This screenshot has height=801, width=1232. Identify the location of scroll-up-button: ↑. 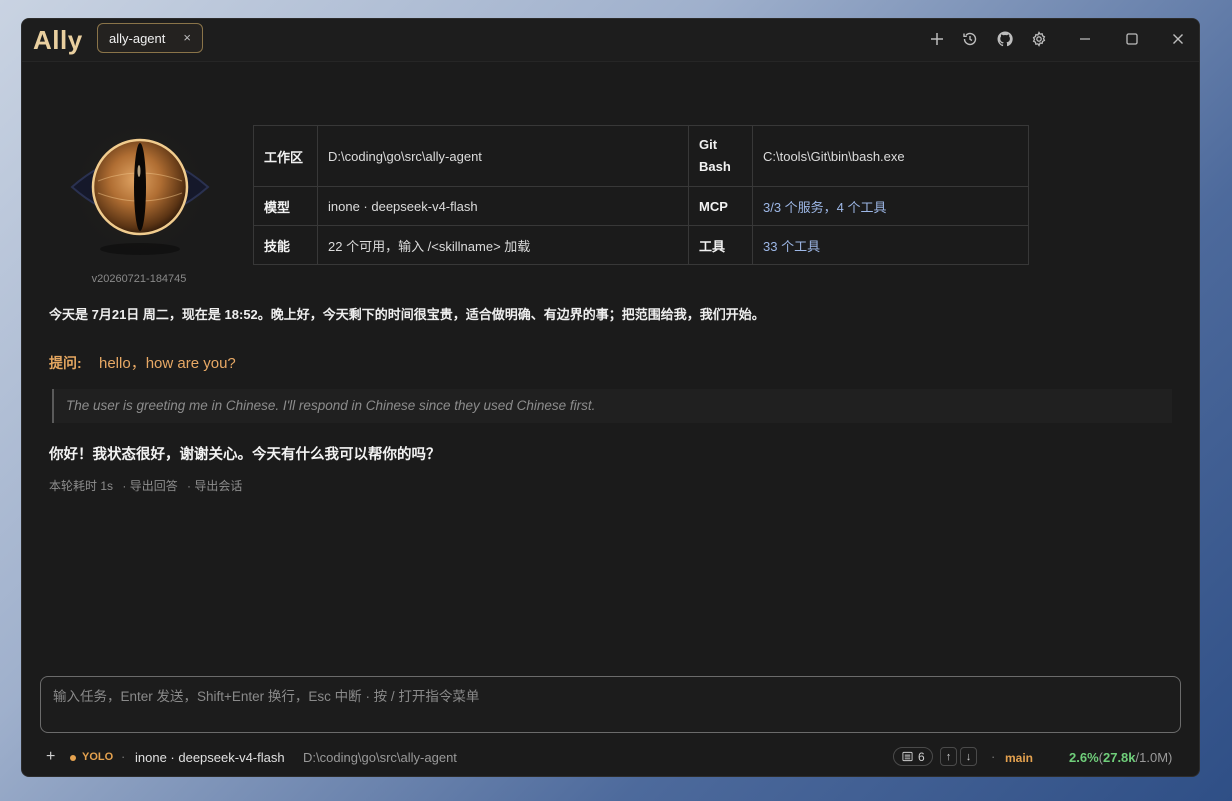
(948, 756).